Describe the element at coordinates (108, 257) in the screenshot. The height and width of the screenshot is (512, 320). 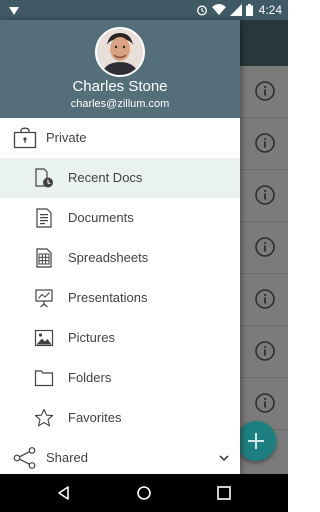
I see `nav-item-label: Spreadsheets` at that location.